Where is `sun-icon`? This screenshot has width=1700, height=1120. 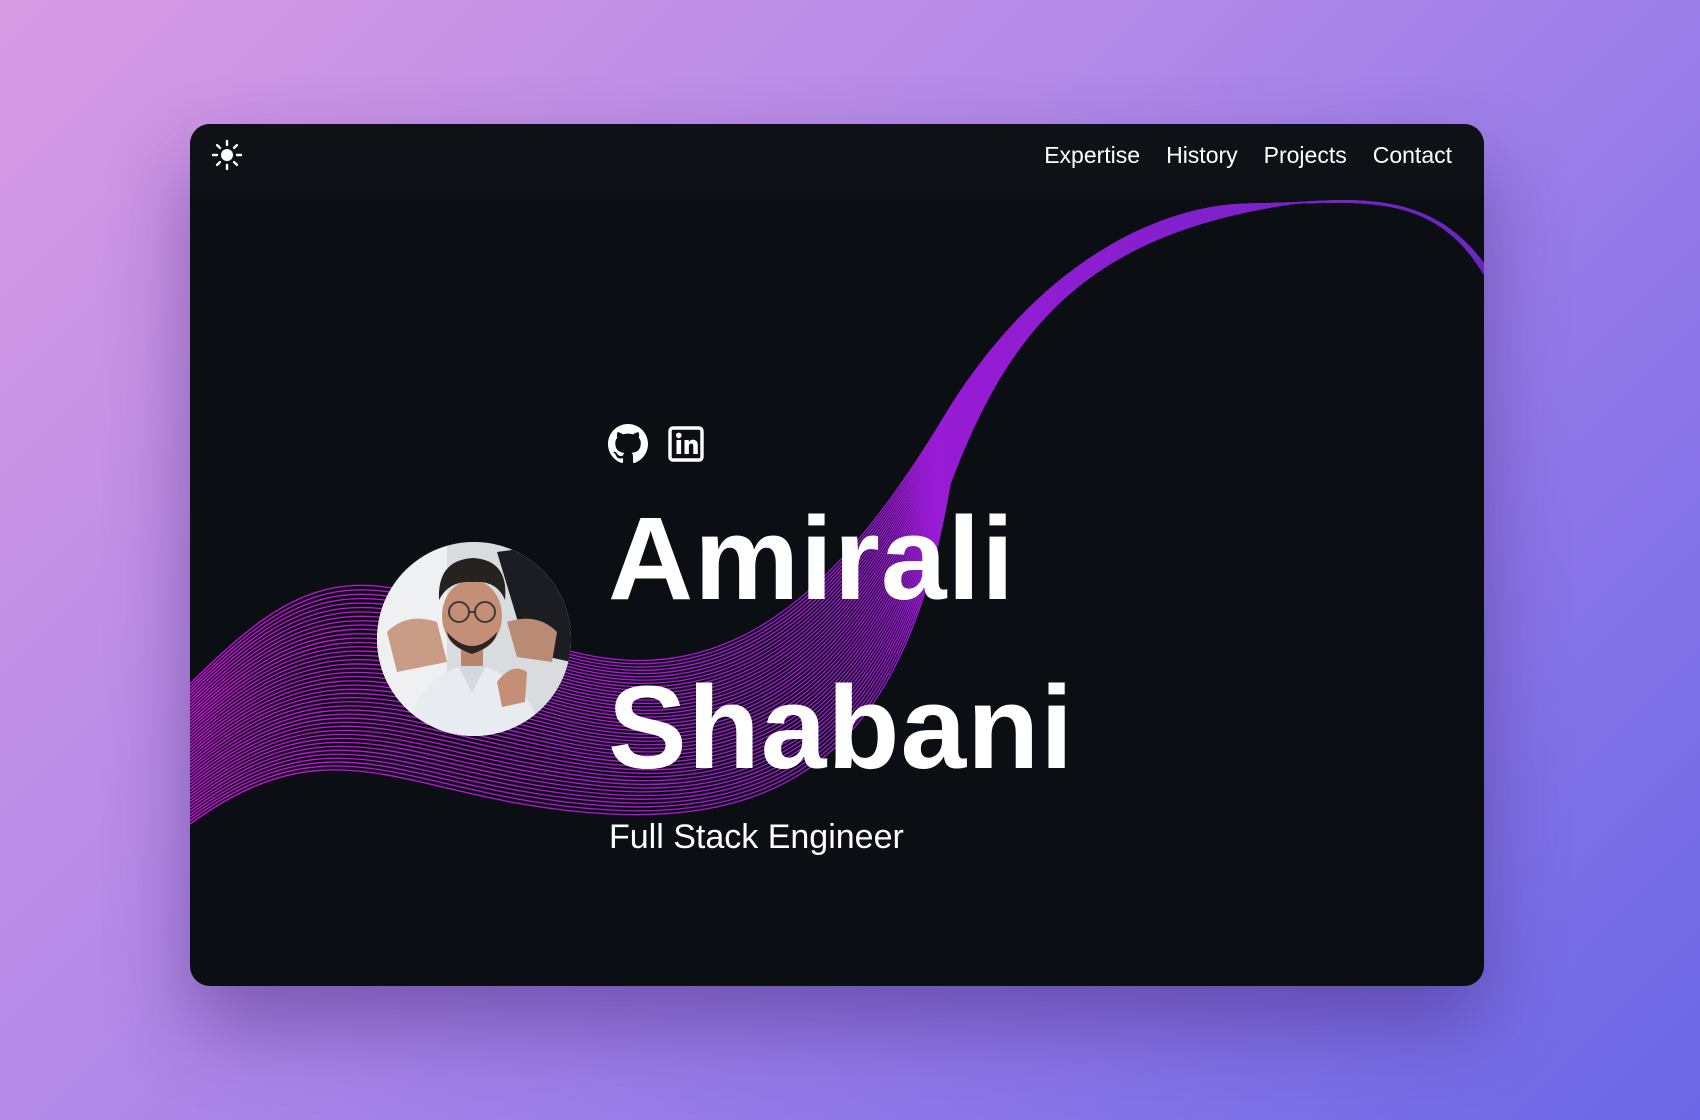
sun-icon is located at coordinates (227, 155).